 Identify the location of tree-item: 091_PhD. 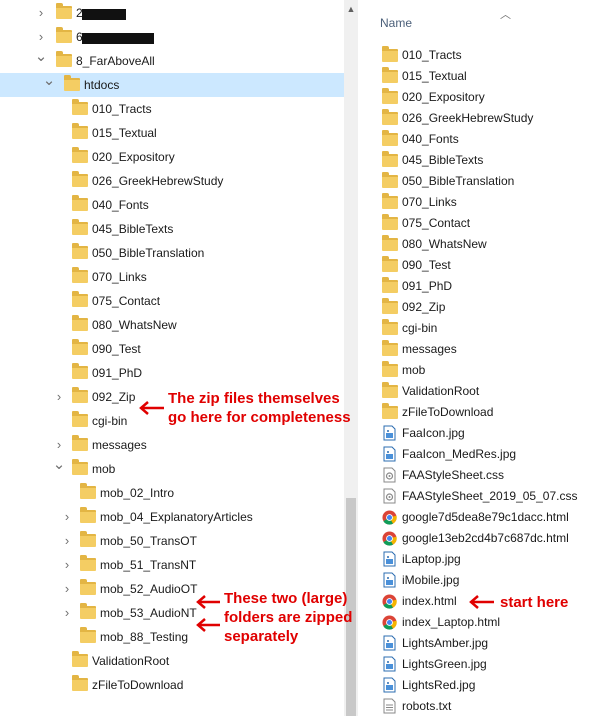
(172, 373).